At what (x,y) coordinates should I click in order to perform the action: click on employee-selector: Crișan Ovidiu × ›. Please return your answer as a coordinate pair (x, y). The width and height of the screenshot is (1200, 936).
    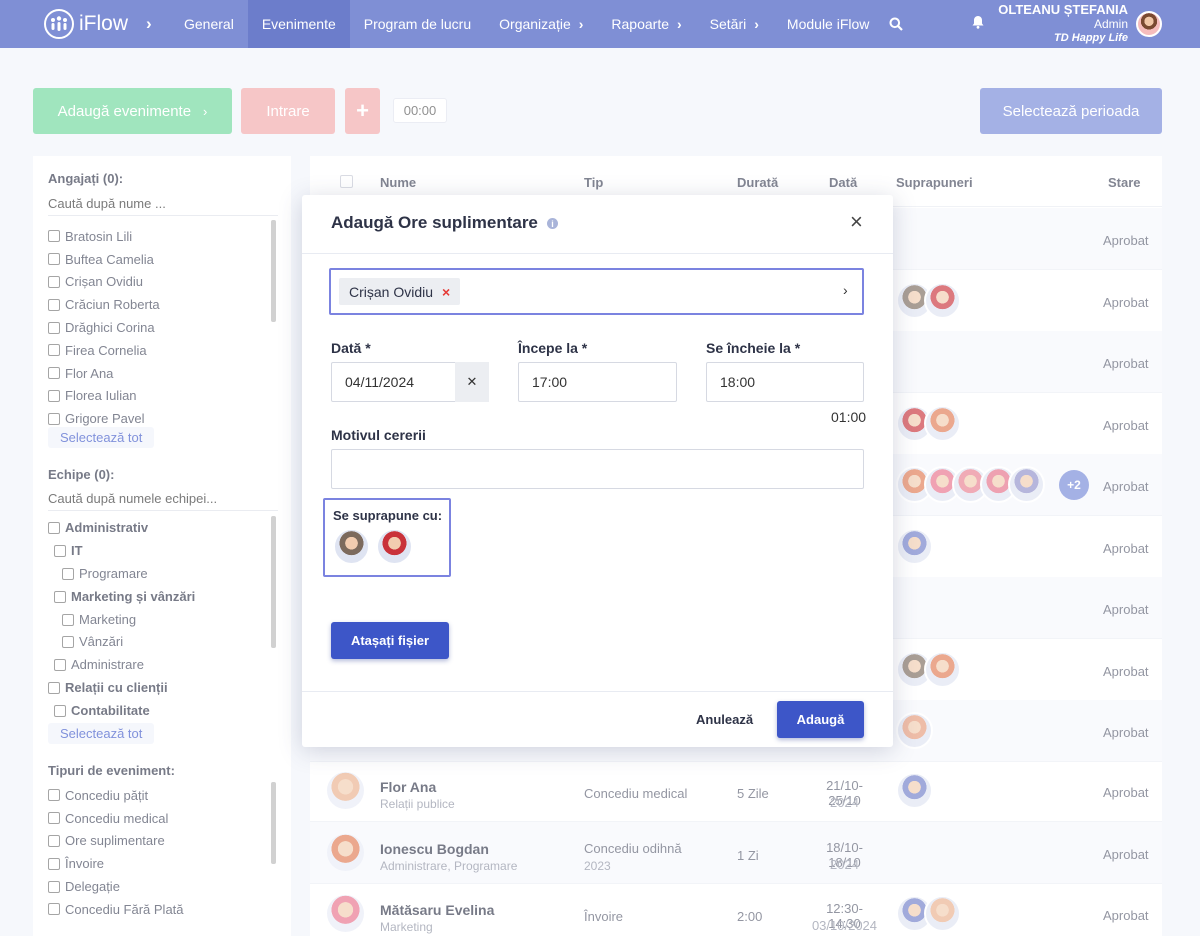
    Looking at the image, I should click on (596, 291).